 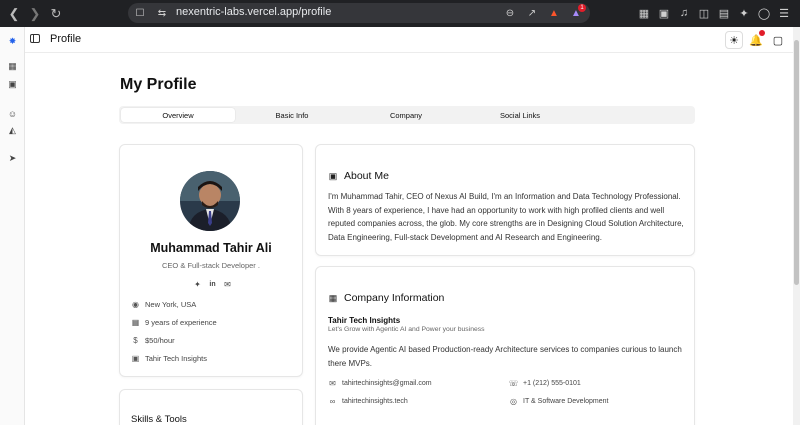 What do you see at coordinates (554, 13) in the screenshot?
I see `brave-shield-icon: ▲` at bounding box center [554, 13].